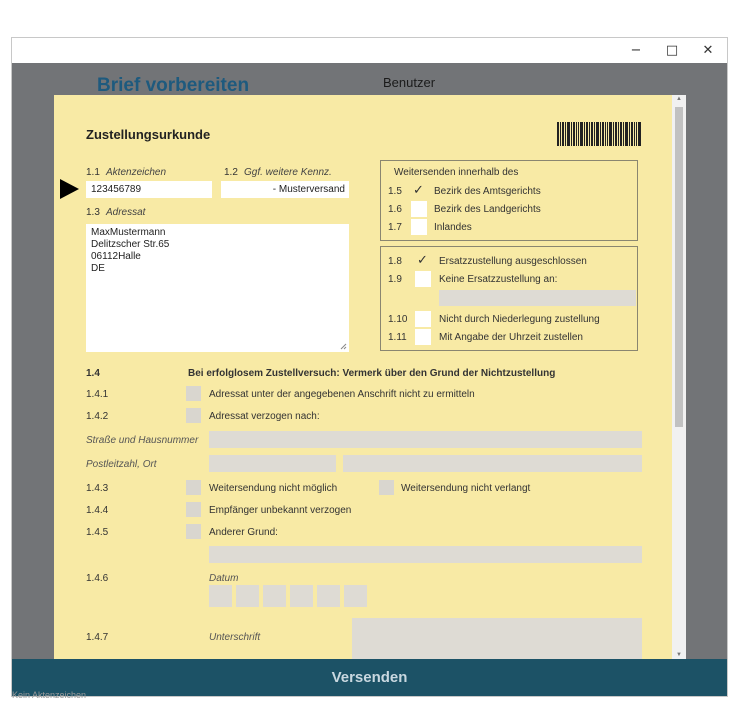 This screenshot has height=720, width=755. I want to click on postal-city-label: Postleitzahl, Ort, so click(121, 464).